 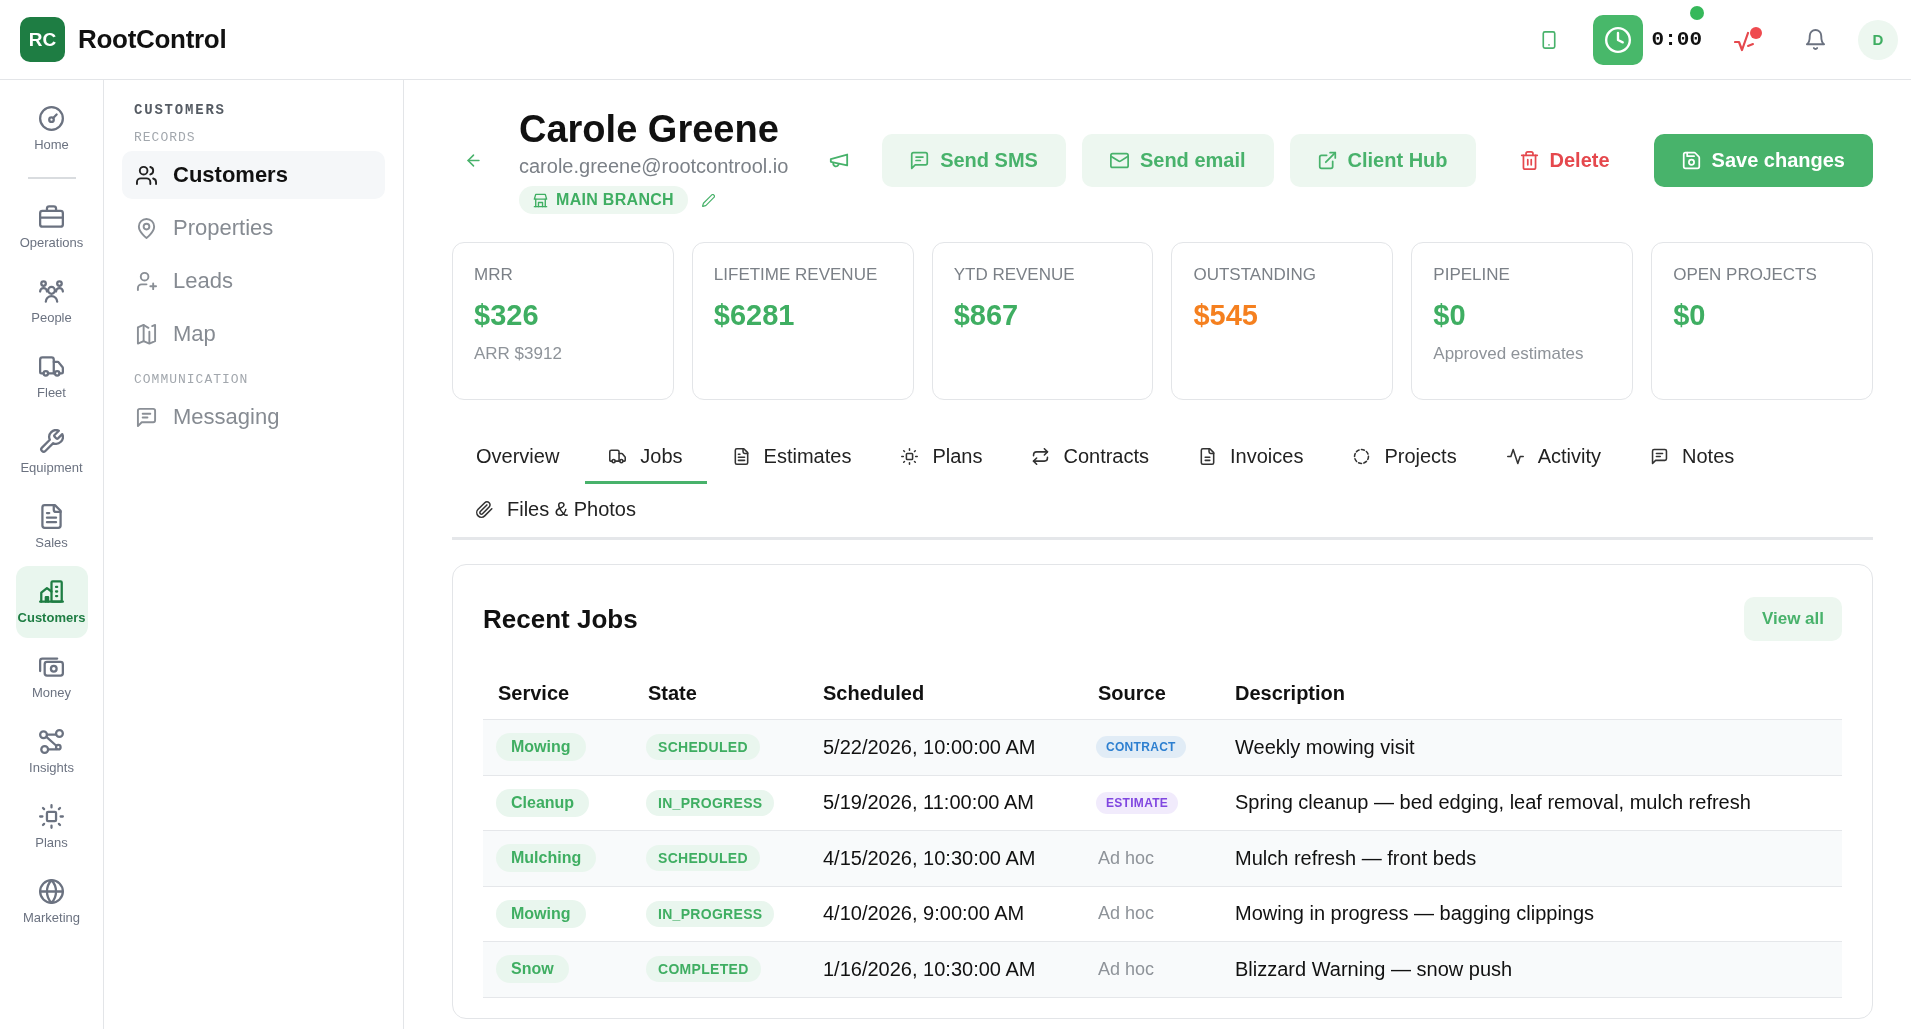 I want to click on rail-nav-item: People, so click(x=51, y=302).